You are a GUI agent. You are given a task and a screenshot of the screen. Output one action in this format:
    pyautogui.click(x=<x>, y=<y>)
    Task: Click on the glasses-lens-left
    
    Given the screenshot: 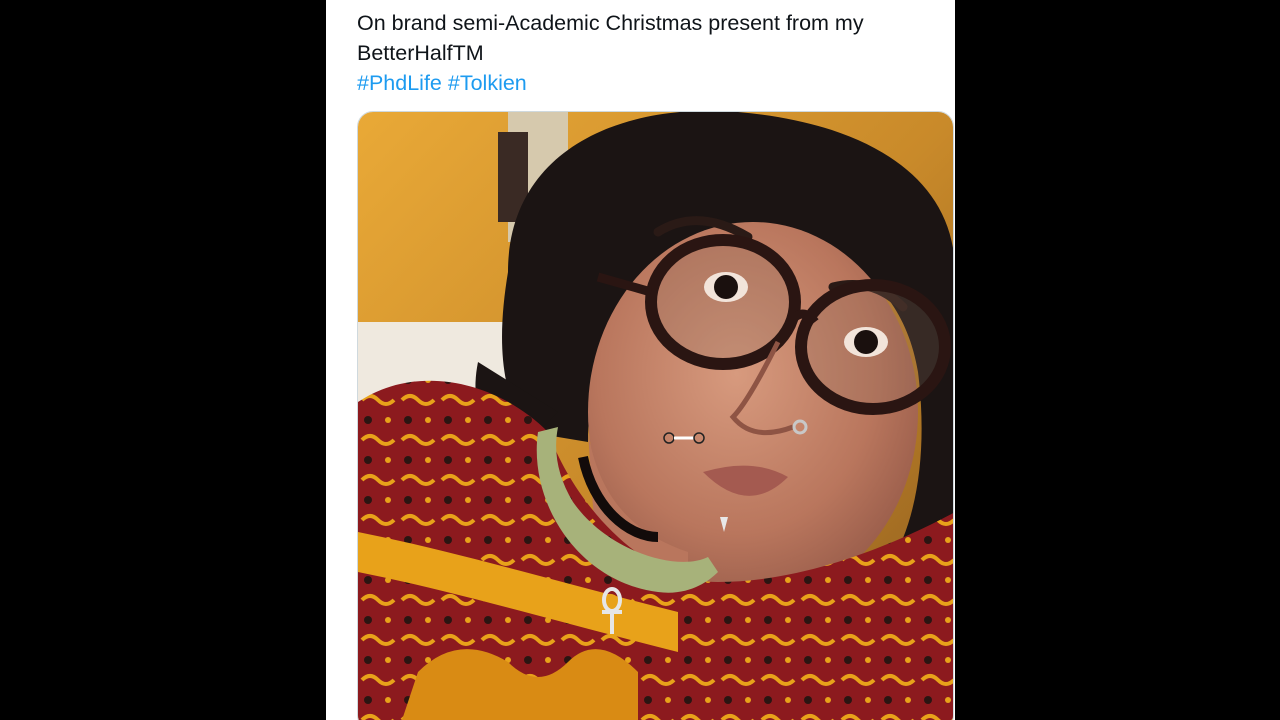 What is the action you would take?
    pyautogui.click(x=723, y=302)
    